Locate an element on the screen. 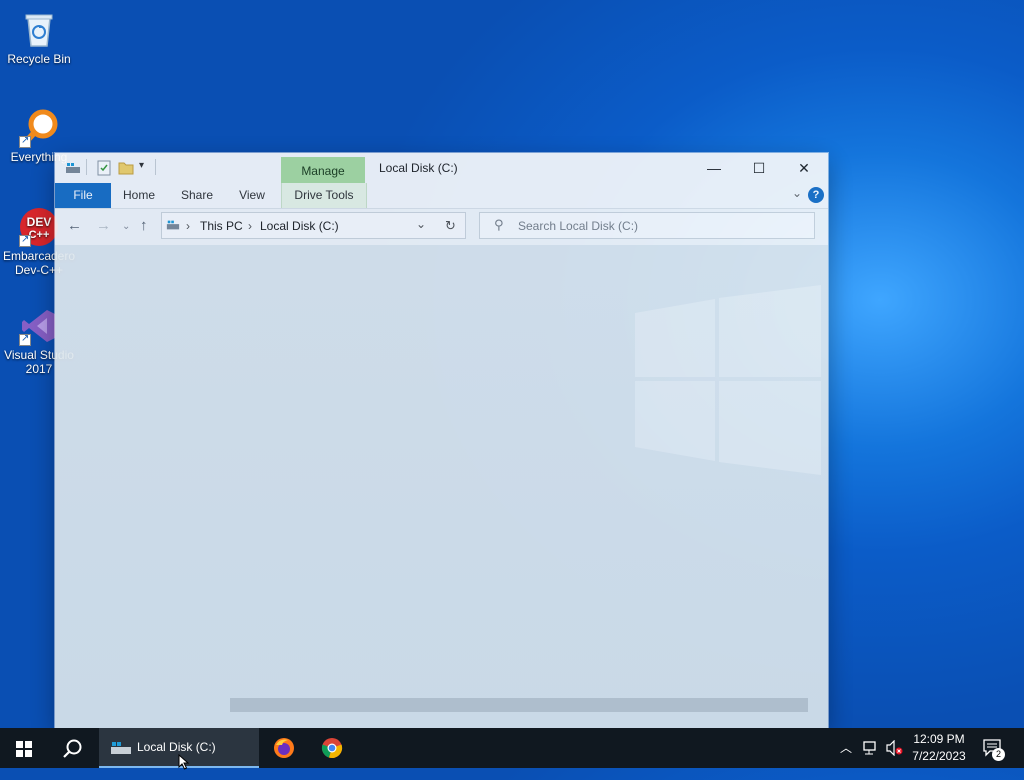 This screenshot has height=780, width=1024. address-dropdown-icon: ⌄ is located at coordinates (421, 224).